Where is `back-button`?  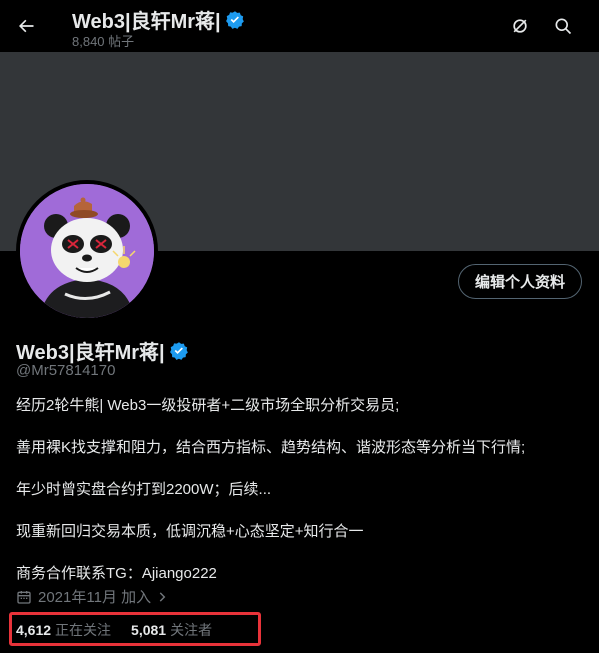
back-button is located at coordinates (26, 26).